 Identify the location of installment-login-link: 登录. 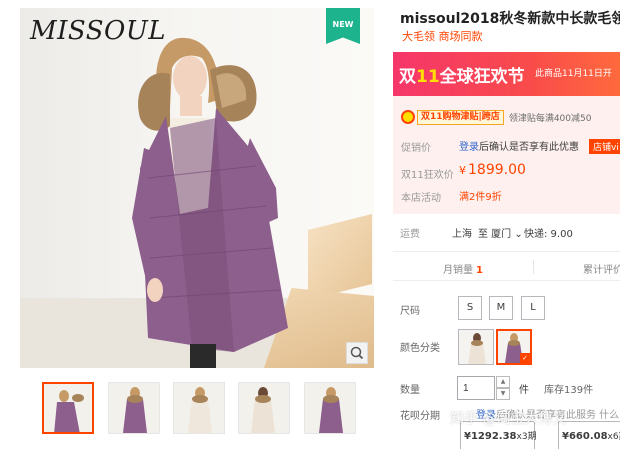
(486, 415).